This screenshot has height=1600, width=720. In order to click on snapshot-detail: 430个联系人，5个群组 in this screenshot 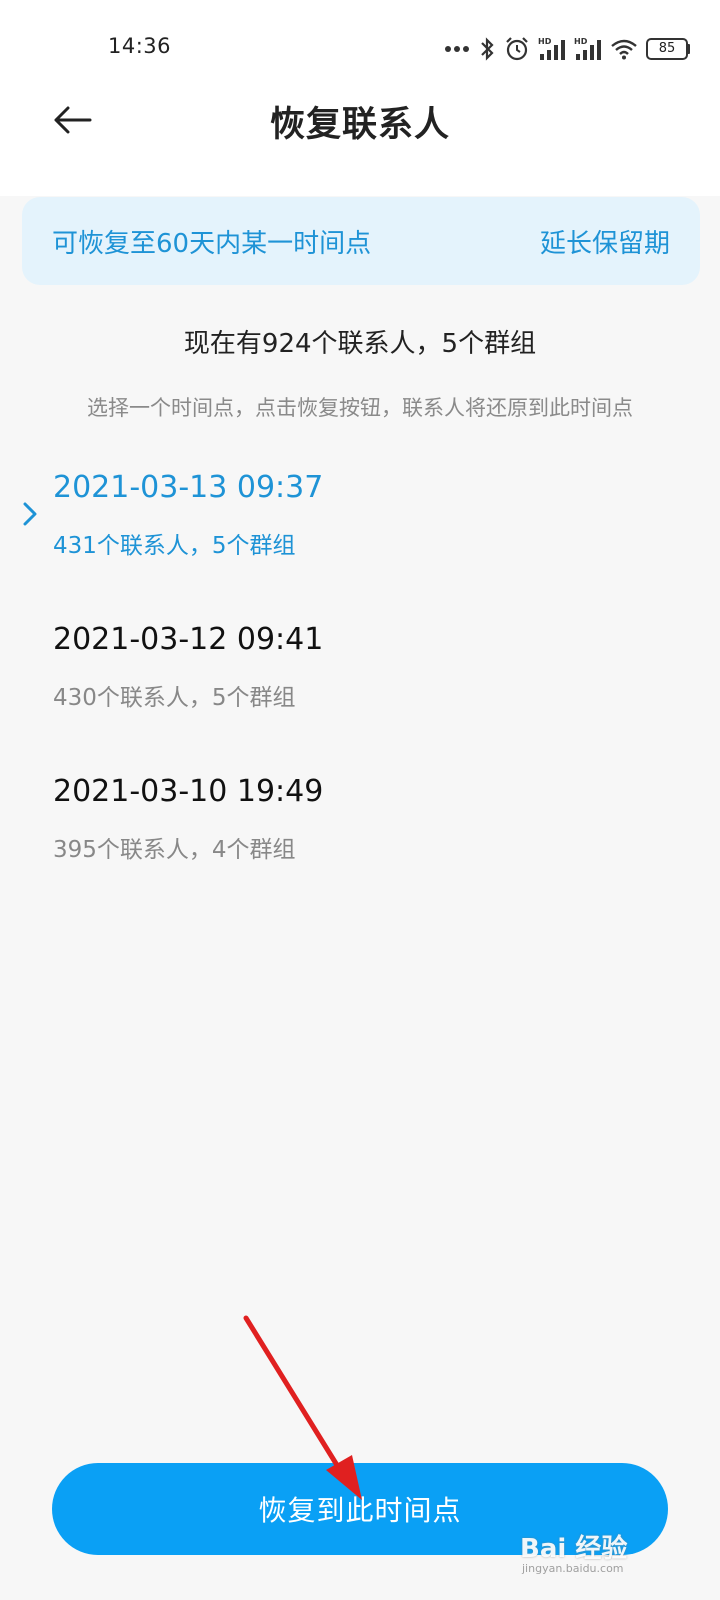, I will do `click(174, 698)`.